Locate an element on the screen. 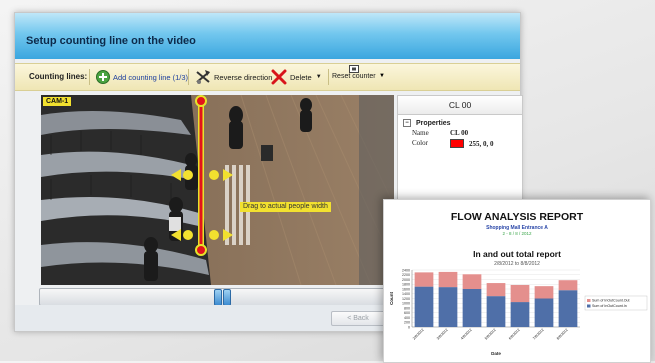  y-tick-label: 1800 is located at coordinates (406, 285).